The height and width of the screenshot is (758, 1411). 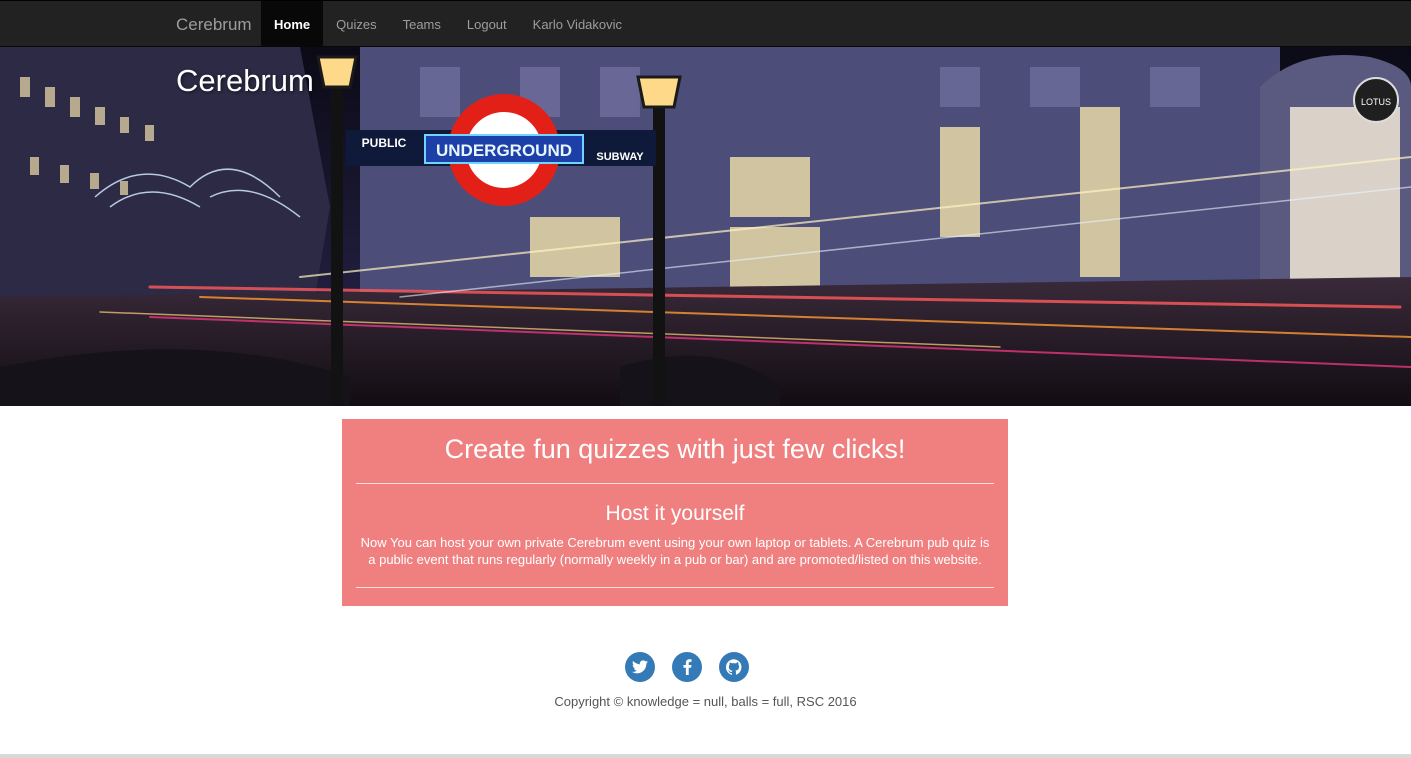 What do you see at coordinates (214, 25) in the screenshot?
I see `navbar-brand: Cerebrum` at bounding box center [214, 25].